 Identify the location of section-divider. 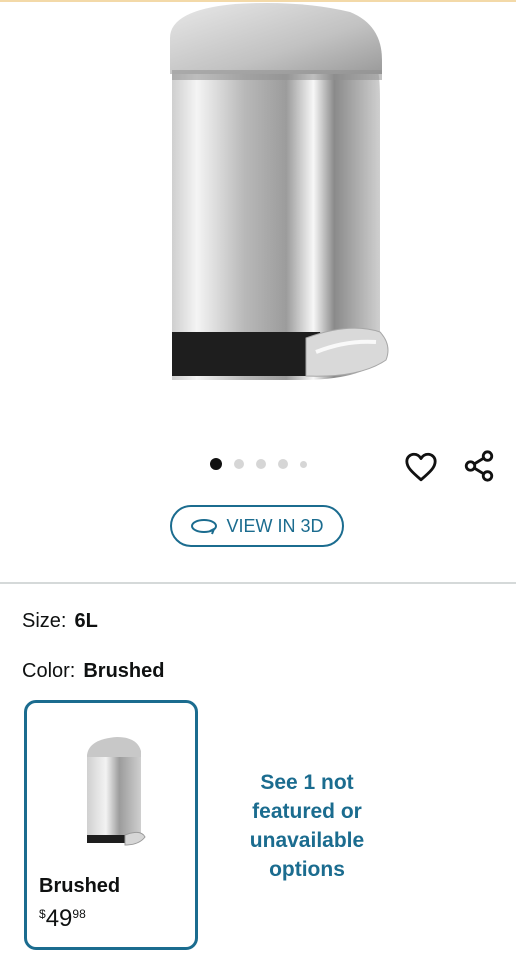
(258, 583).